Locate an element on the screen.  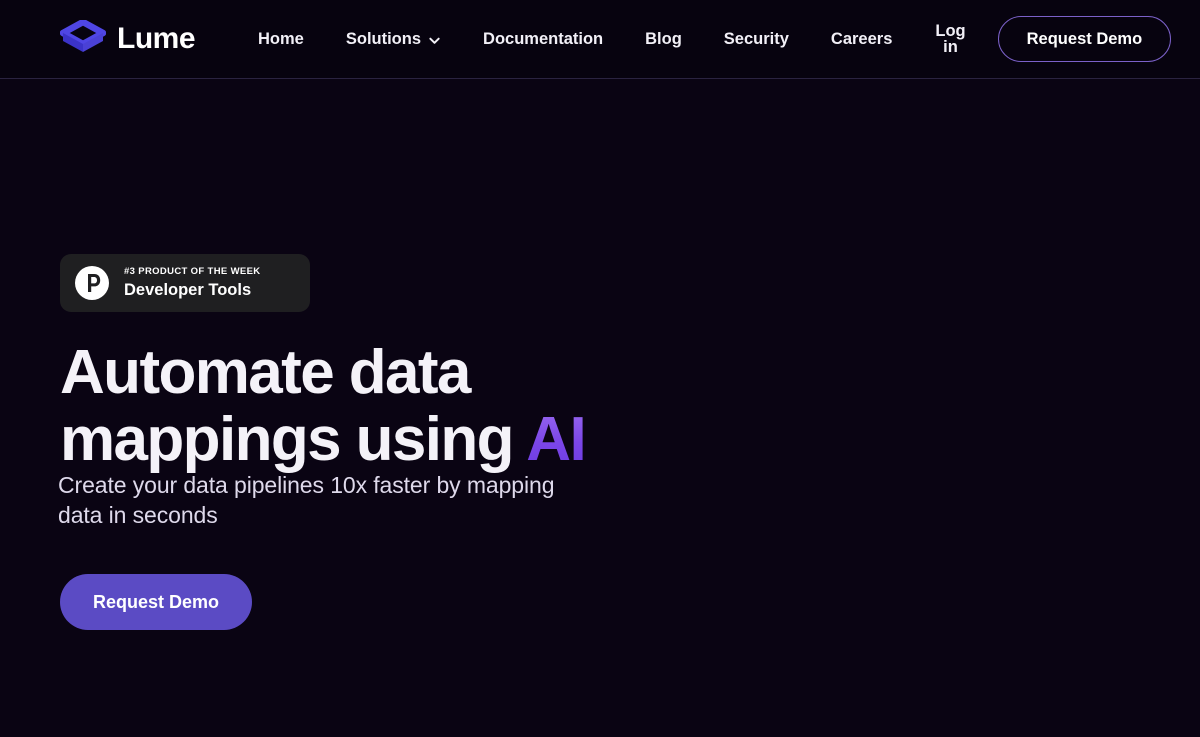
hero-title-line-2: mappings using is located at coordinates (293, 439).